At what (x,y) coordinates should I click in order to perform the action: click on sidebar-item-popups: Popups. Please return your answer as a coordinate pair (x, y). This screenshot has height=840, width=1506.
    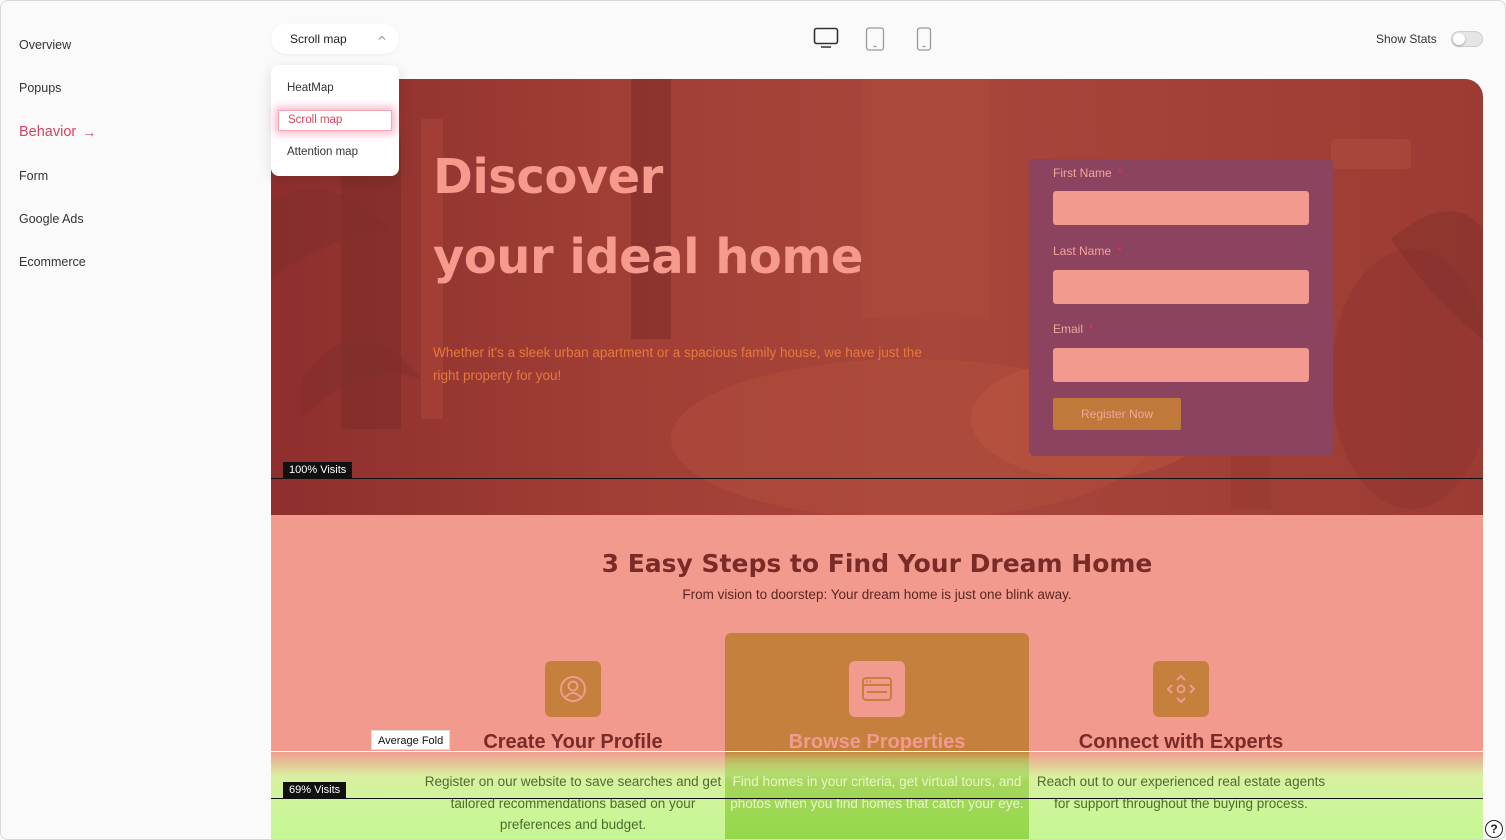
    Looking at the image, I should click on (40, 88).